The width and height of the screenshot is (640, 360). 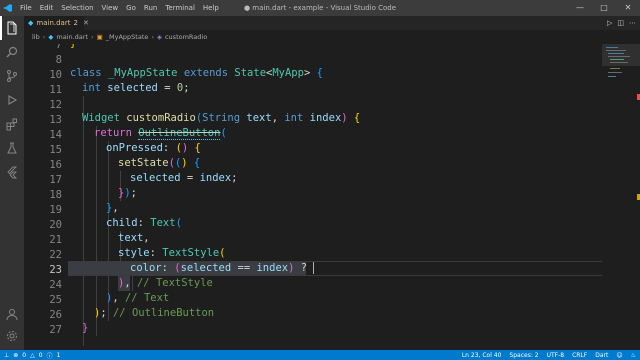 What do you see at coordinates (127, 193) in the screenshot?
I see `code-line: });` at bounding box center [127, 193].